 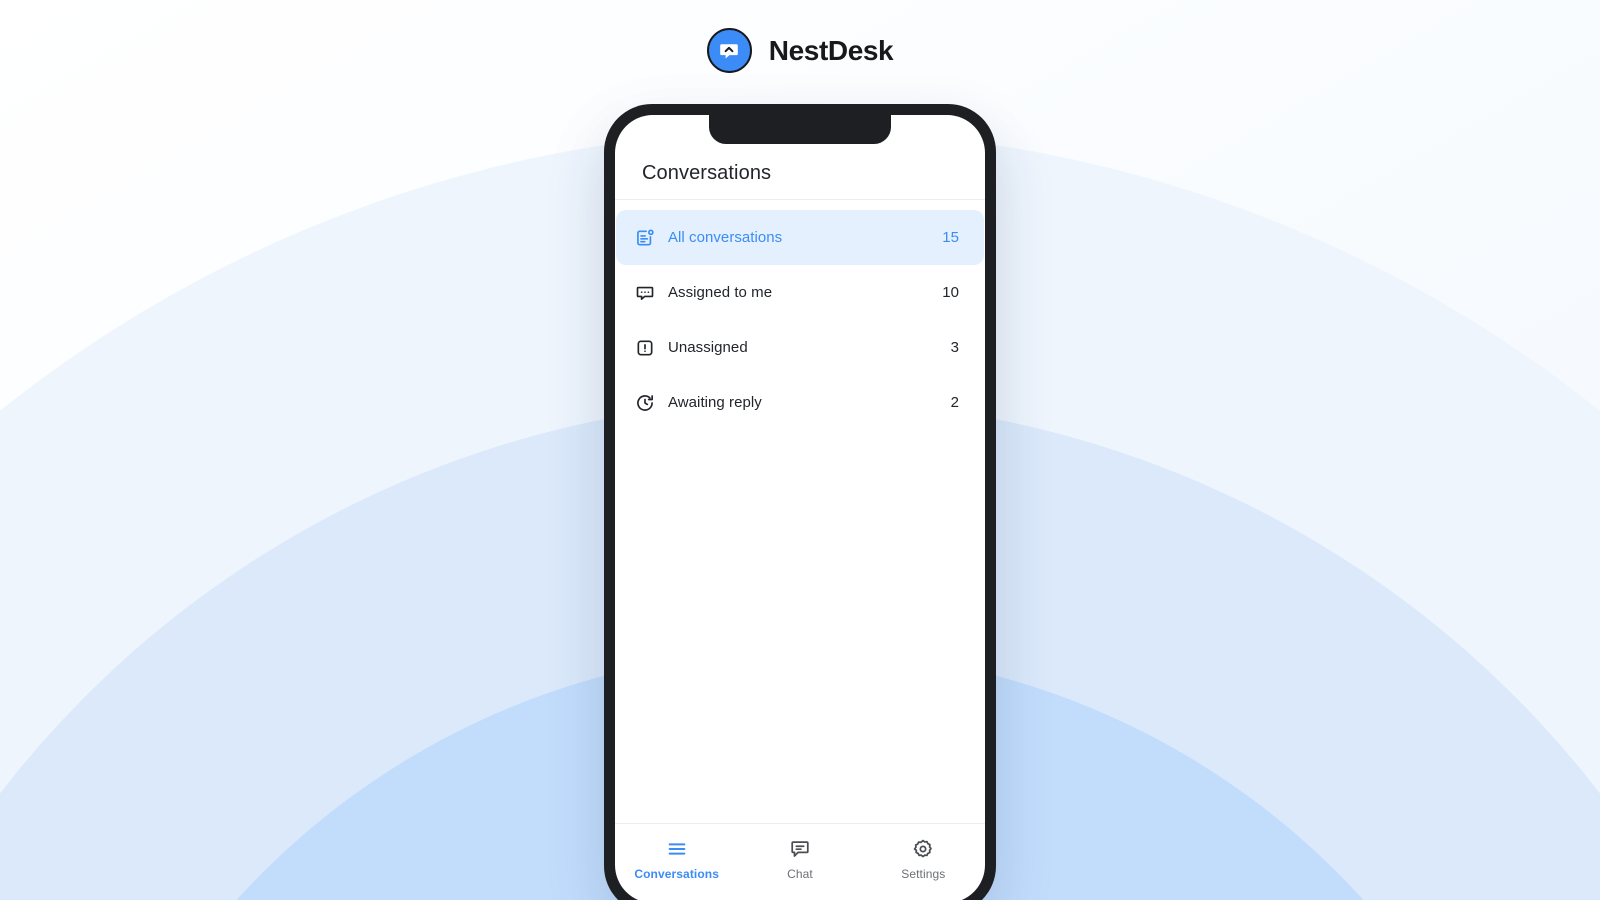 I want to click on filter-count: 2, so click(x=954, y=402).